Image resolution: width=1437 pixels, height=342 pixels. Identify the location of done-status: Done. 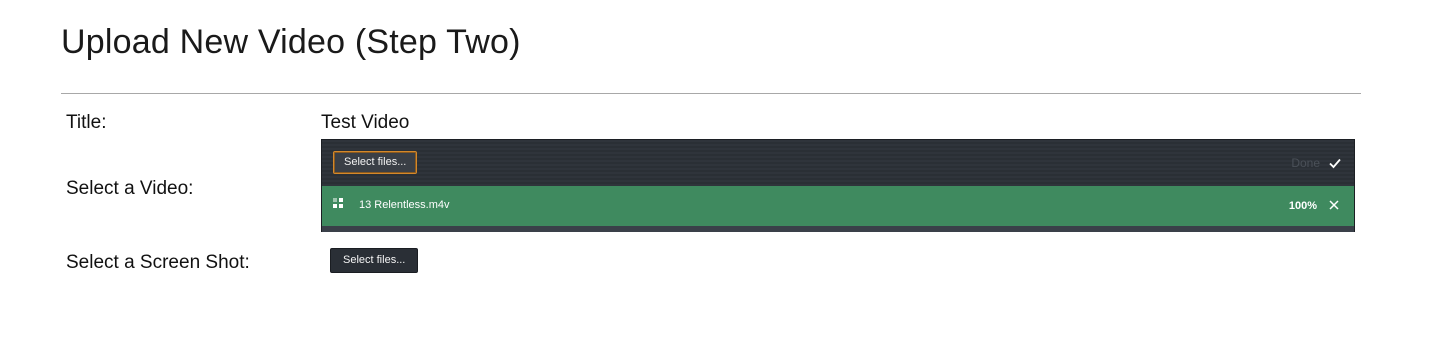
(1316, 163).